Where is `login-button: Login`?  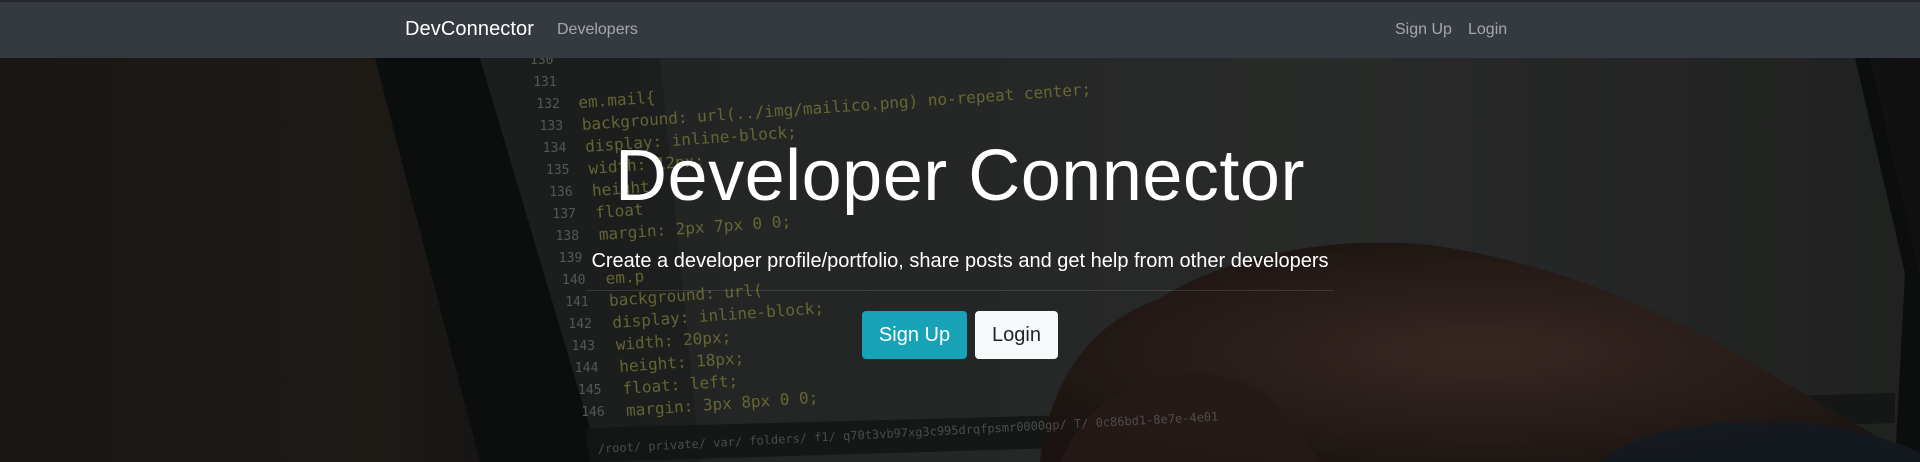
login-button: Login is located at coordinates (1016, 335).